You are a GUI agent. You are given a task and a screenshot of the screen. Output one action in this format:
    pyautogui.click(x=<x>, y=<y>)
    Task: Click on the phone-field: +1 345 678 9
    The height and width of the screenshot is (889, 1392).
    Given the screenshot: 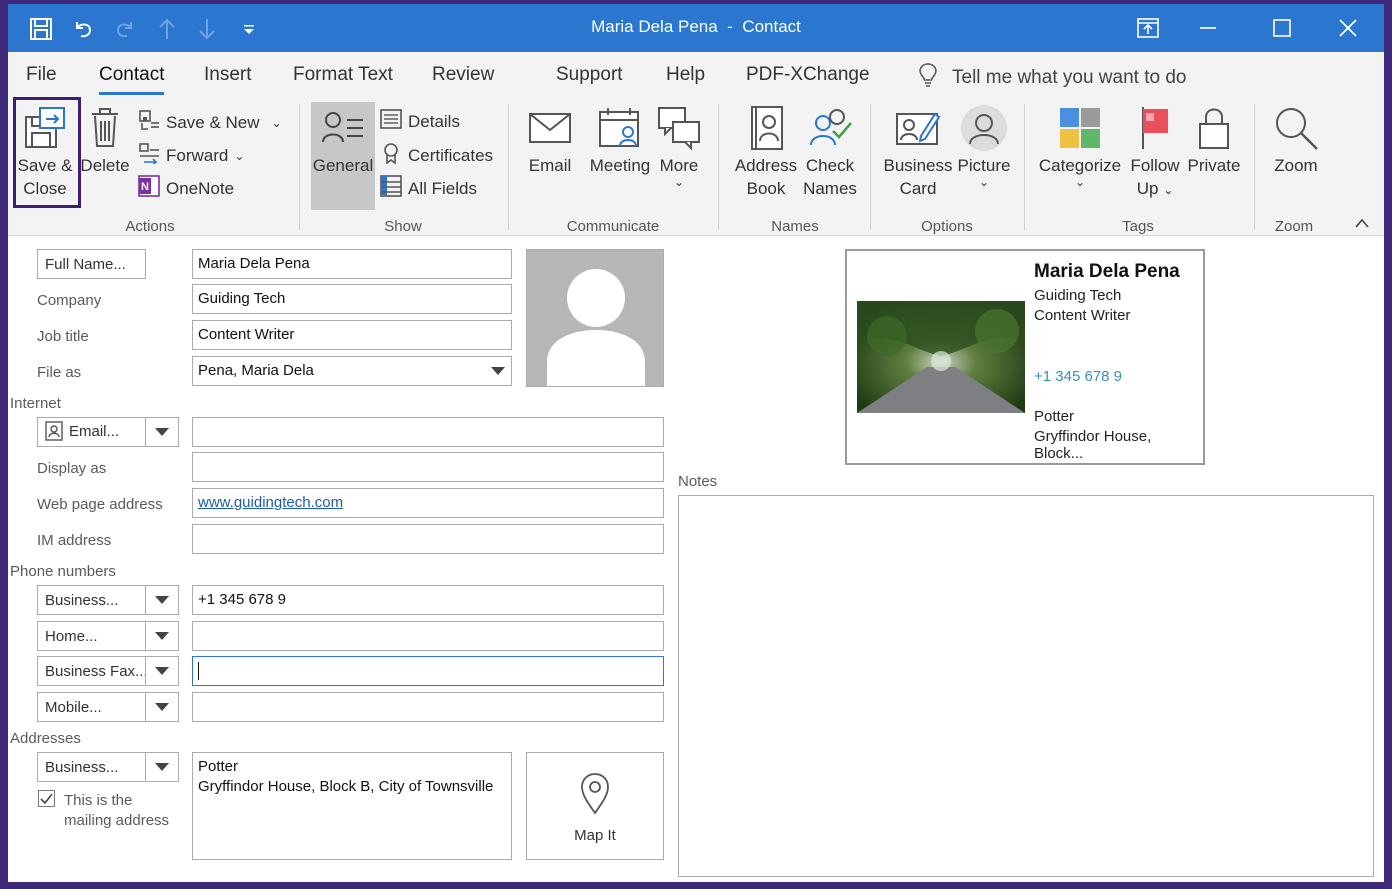 What is the action you would take?
    pyautogui.click(x=428, y=600)
    